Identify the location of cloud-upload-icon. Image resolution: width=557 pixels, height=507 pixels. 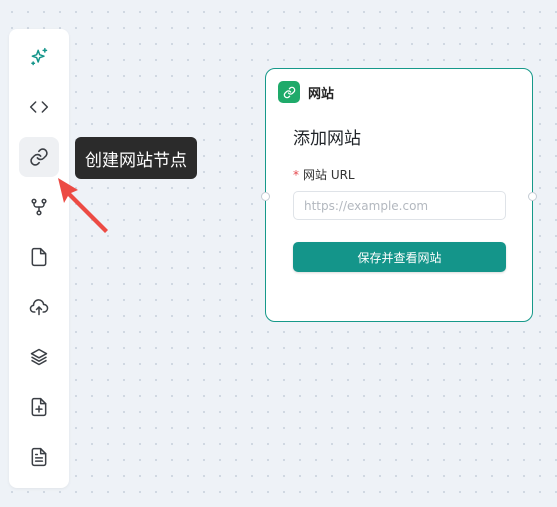
(39, 307).